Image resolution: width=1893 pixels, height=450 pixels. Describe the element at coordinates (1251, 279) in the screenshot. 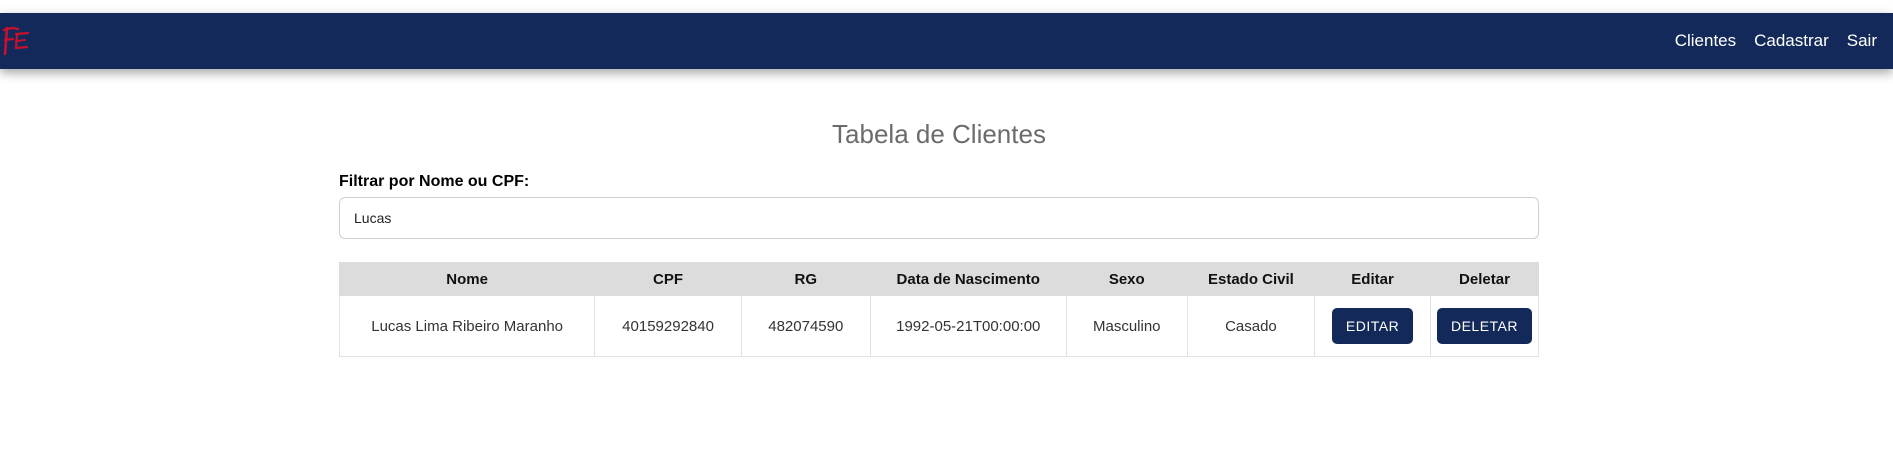

I see `header-estado-civil: Estado Civil` at that location.